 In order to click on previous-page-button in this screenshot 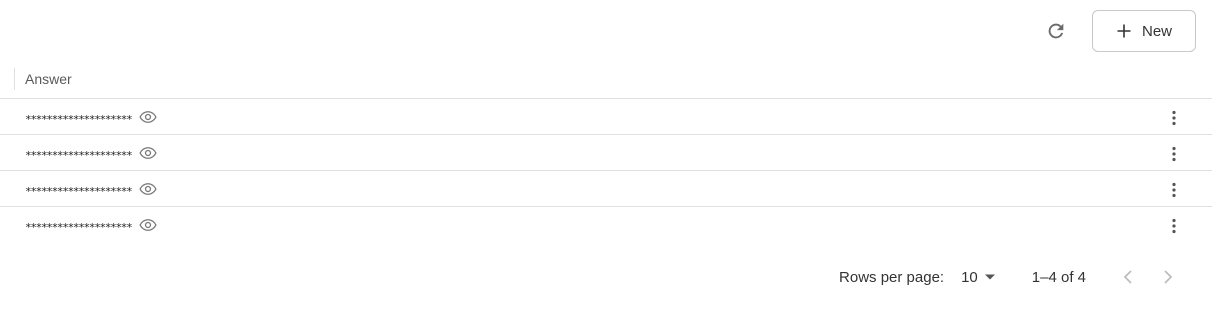, I will do `click(1128, 277)`.